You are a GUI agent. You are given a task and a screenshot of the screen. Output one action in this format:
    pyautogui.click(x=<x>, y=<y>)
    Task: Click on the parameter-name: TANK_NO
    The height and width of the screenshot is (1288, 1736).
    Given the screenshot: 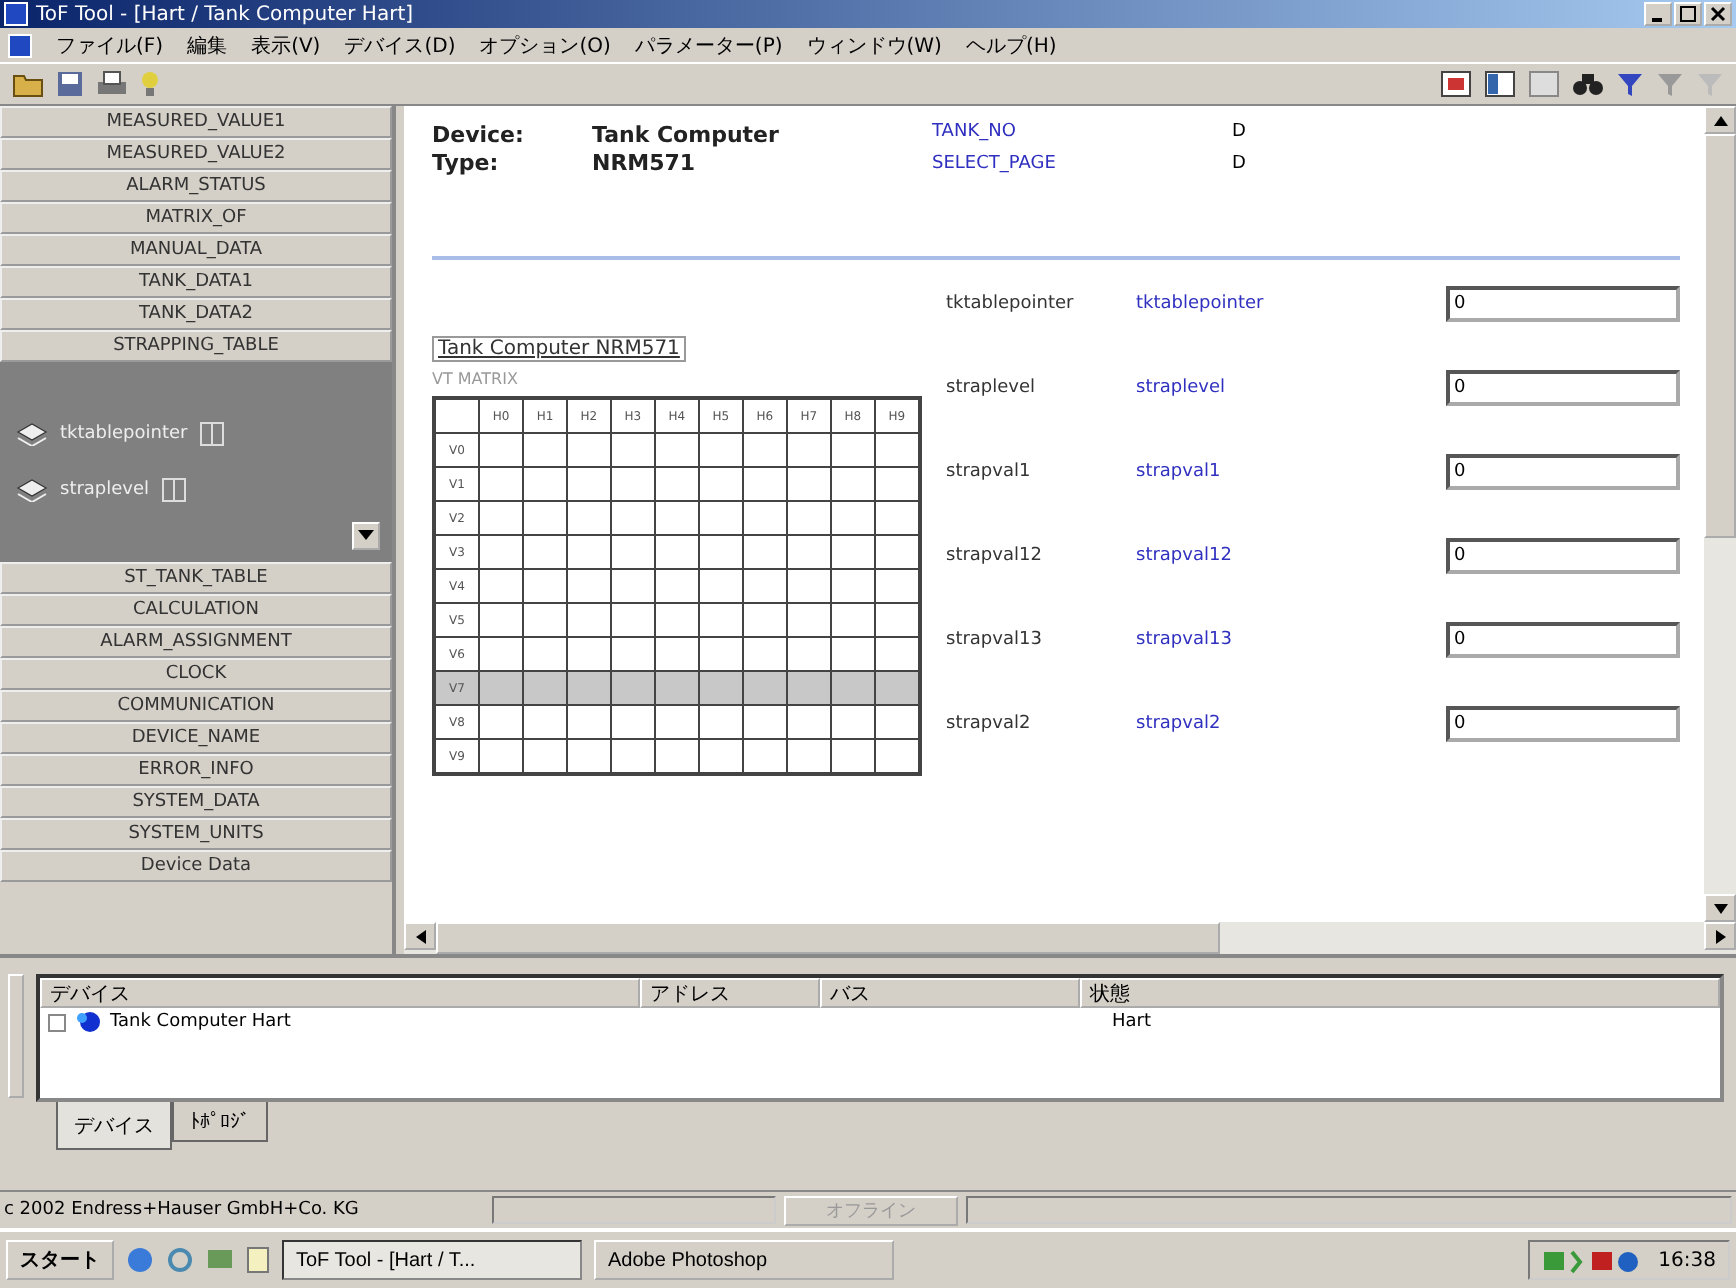 What is the action you would take?
    pyautogui.click(x=1082, y=133)
    